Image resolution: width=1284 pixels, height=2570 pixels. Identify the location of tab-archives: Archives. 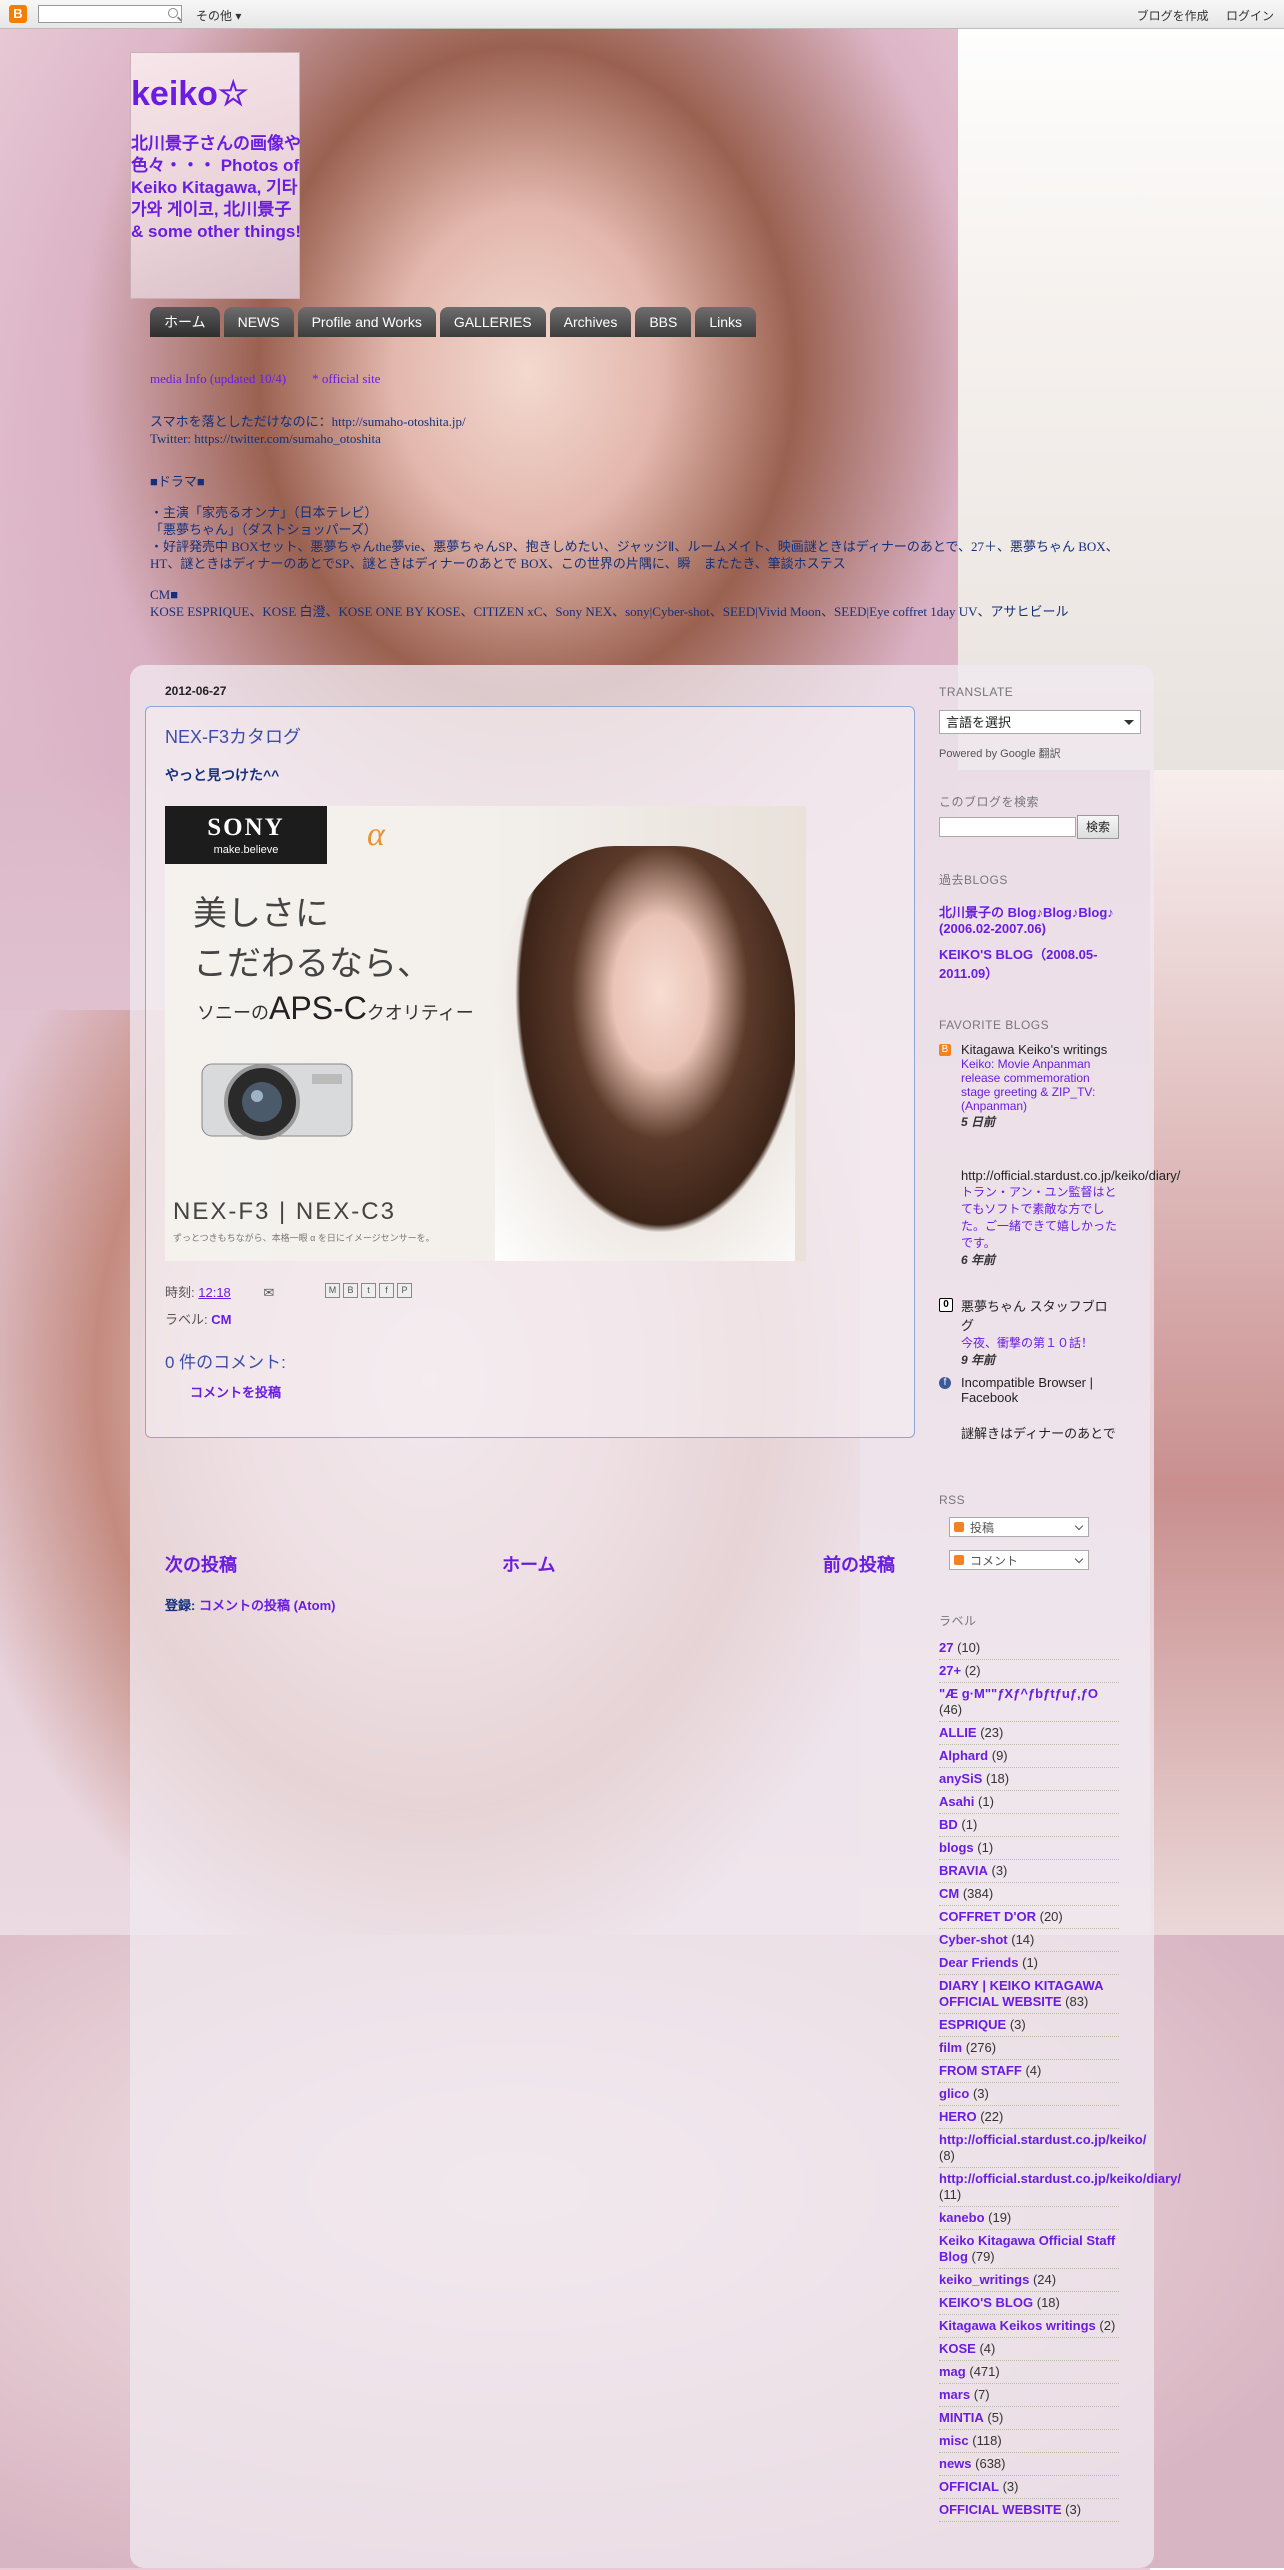
(590, 322).